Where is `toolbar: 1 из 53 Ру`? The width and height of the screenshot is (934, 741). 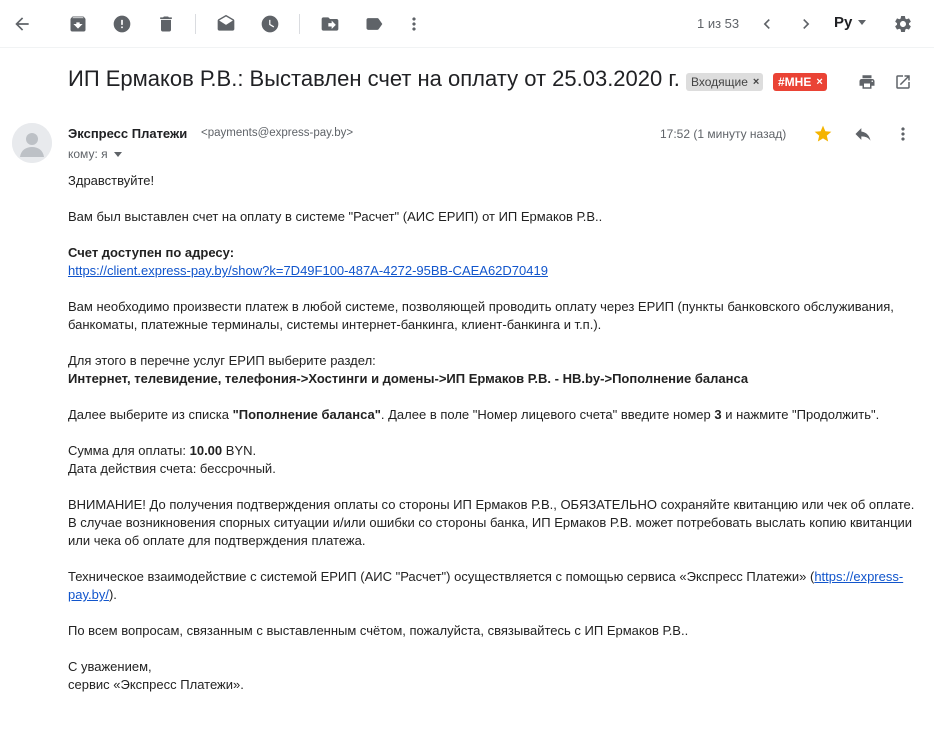
toolbar: 1 из 53 Ру is located at coordinates (467, 24).